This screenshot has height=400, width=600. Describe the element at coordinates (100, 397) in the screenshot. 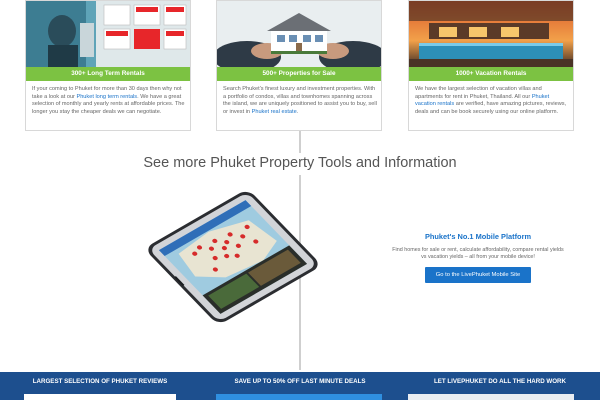

I see `reviews-panel-top` at that location.